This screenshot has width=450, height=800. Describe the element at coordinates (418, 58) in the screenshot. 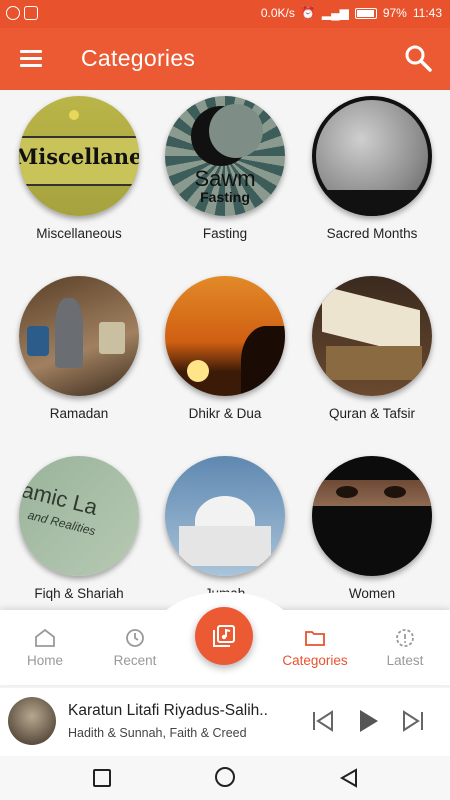

I see `search-icon` at that location.